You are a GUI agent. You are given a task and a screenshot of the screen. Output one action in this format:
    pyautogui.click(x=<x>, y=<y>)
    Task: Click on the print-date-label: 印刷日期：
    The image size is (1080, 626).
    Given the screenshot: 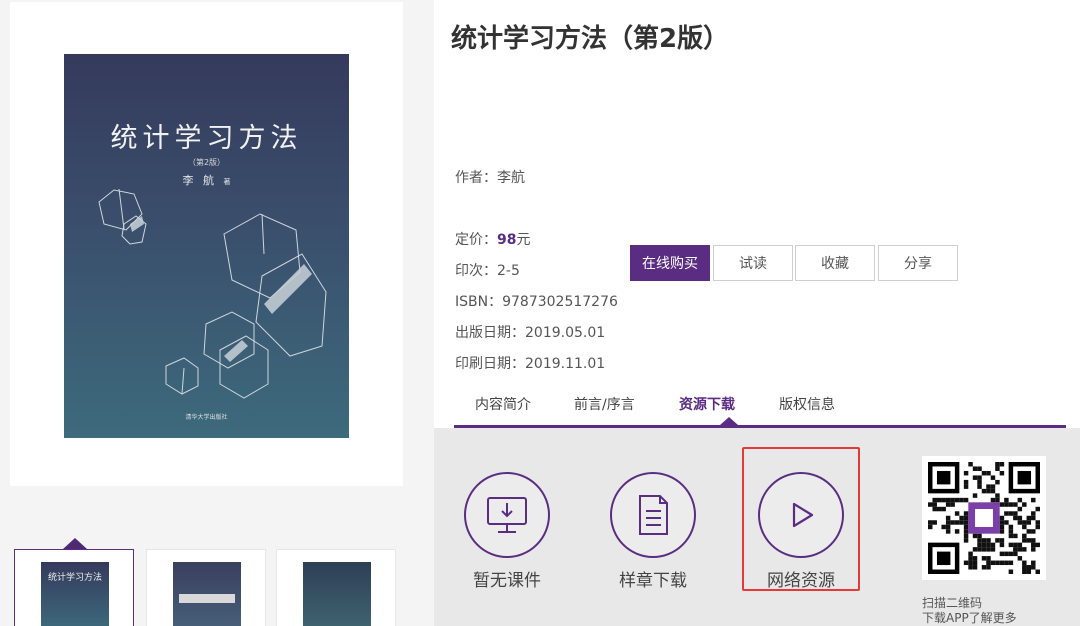 What is the action you would take?
    pyautogui.click(x=490, y=364)
    